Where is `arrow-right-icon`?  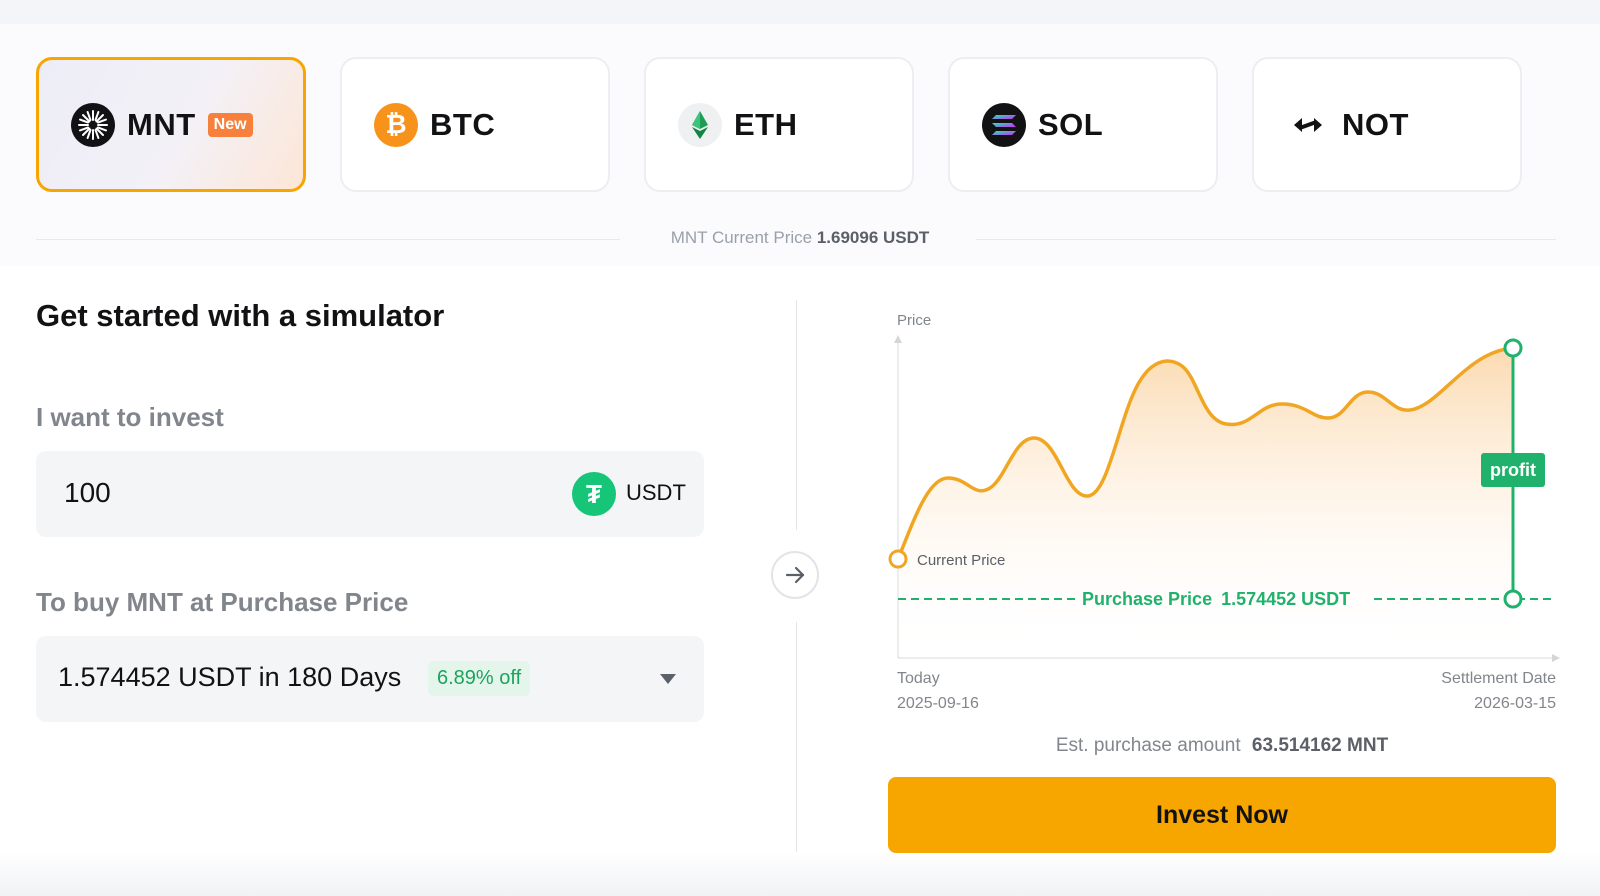 arrow-right-icon is located at coordinates (795, 575).